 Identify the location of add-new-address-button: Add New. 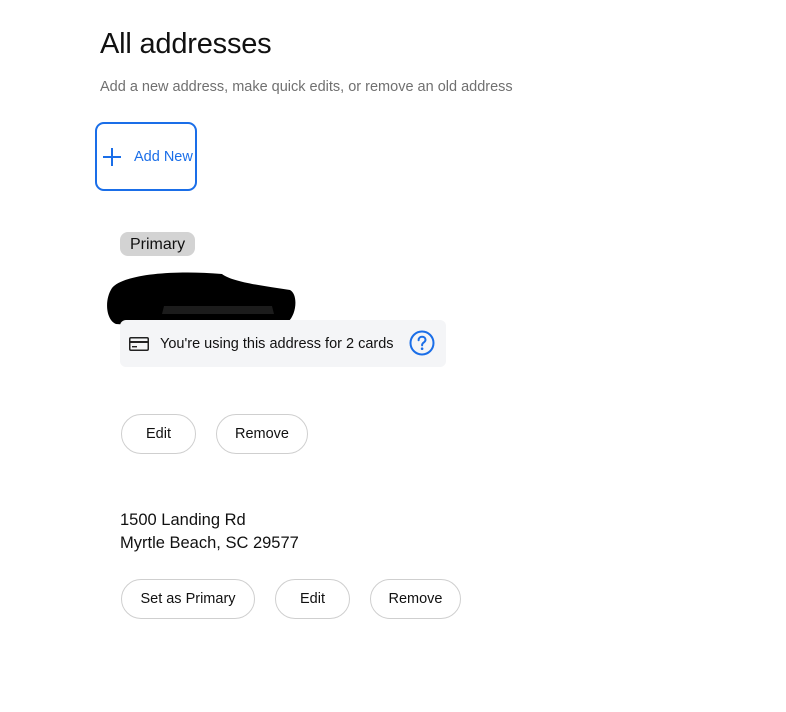
(146, 156).